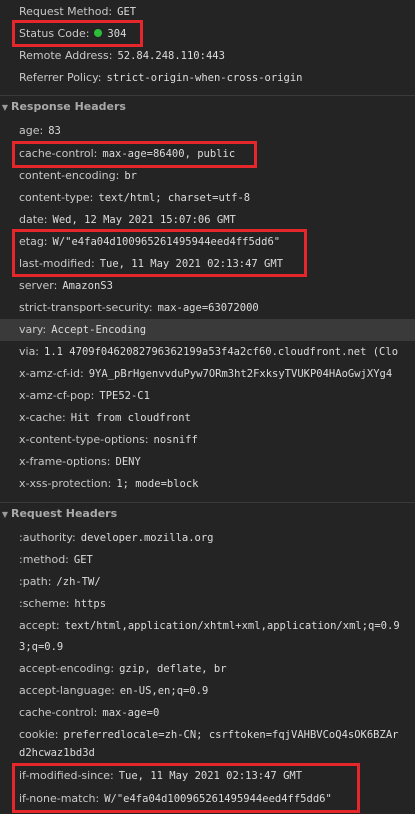 The height and width of the screenshot is (814, 415). Describe the element at coordinates (207, 34) in the screenshot. I see `general-row-status-code: Status Code: 304` at that location.